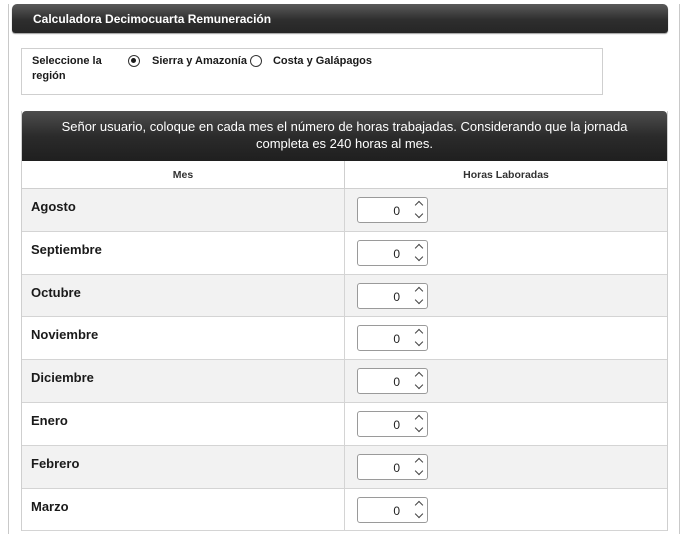 The height and width of the screenshot is (534, 700). I want to click on radio-sierra-amazonia, so click(134, 61).